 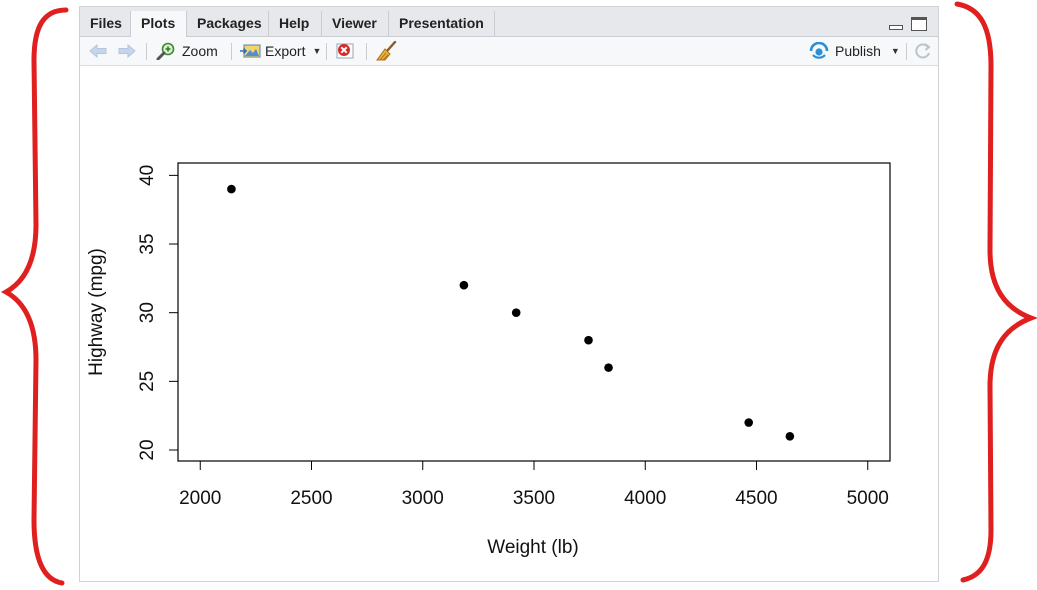 I want to click on y-axis-label: Highway (mpg), so click(x=96, y=312).